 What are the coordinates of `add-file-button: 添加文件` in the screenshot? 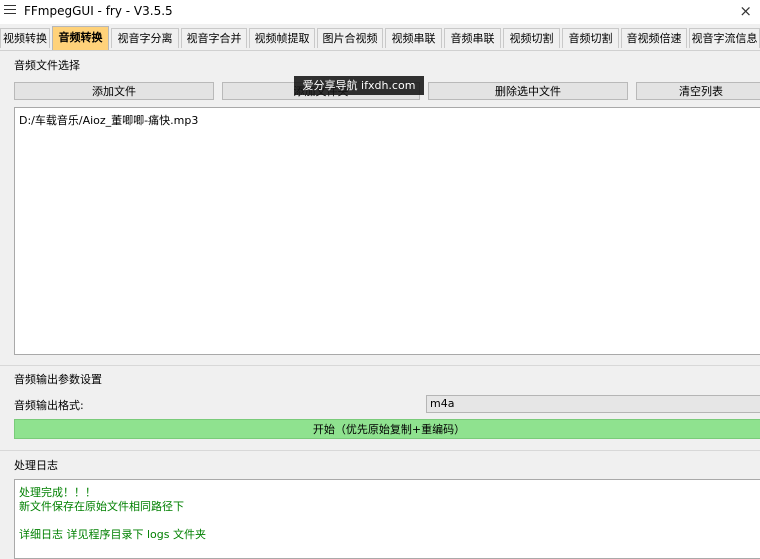 It's located at (114, 91).